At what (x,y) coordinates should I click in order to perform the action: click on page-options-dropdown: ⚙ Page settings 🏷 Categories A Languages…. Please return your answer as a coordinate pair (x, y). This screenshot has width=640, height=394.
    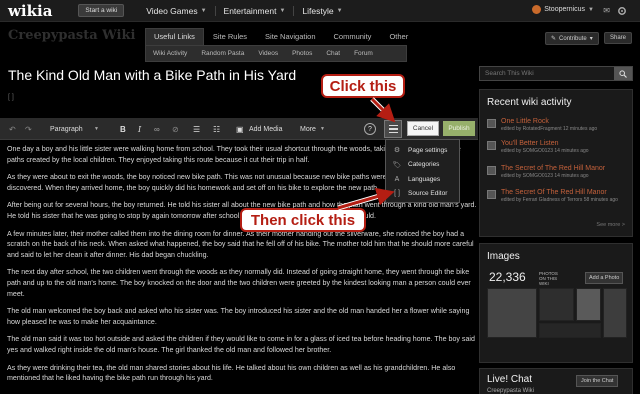
    Looking at the image, I should click on (422, 171).